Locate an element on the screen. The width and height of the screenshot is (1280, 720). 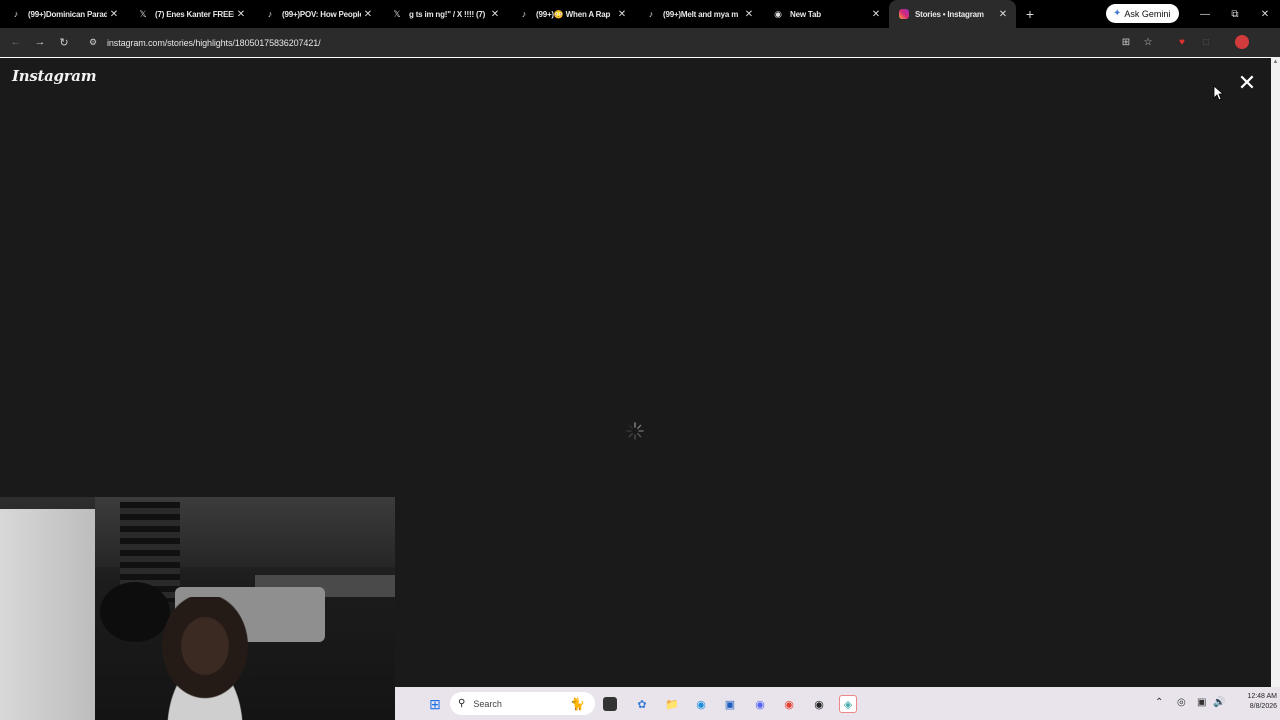
scroll-up-icon: ▲ is located at coordinates (1275, 62).